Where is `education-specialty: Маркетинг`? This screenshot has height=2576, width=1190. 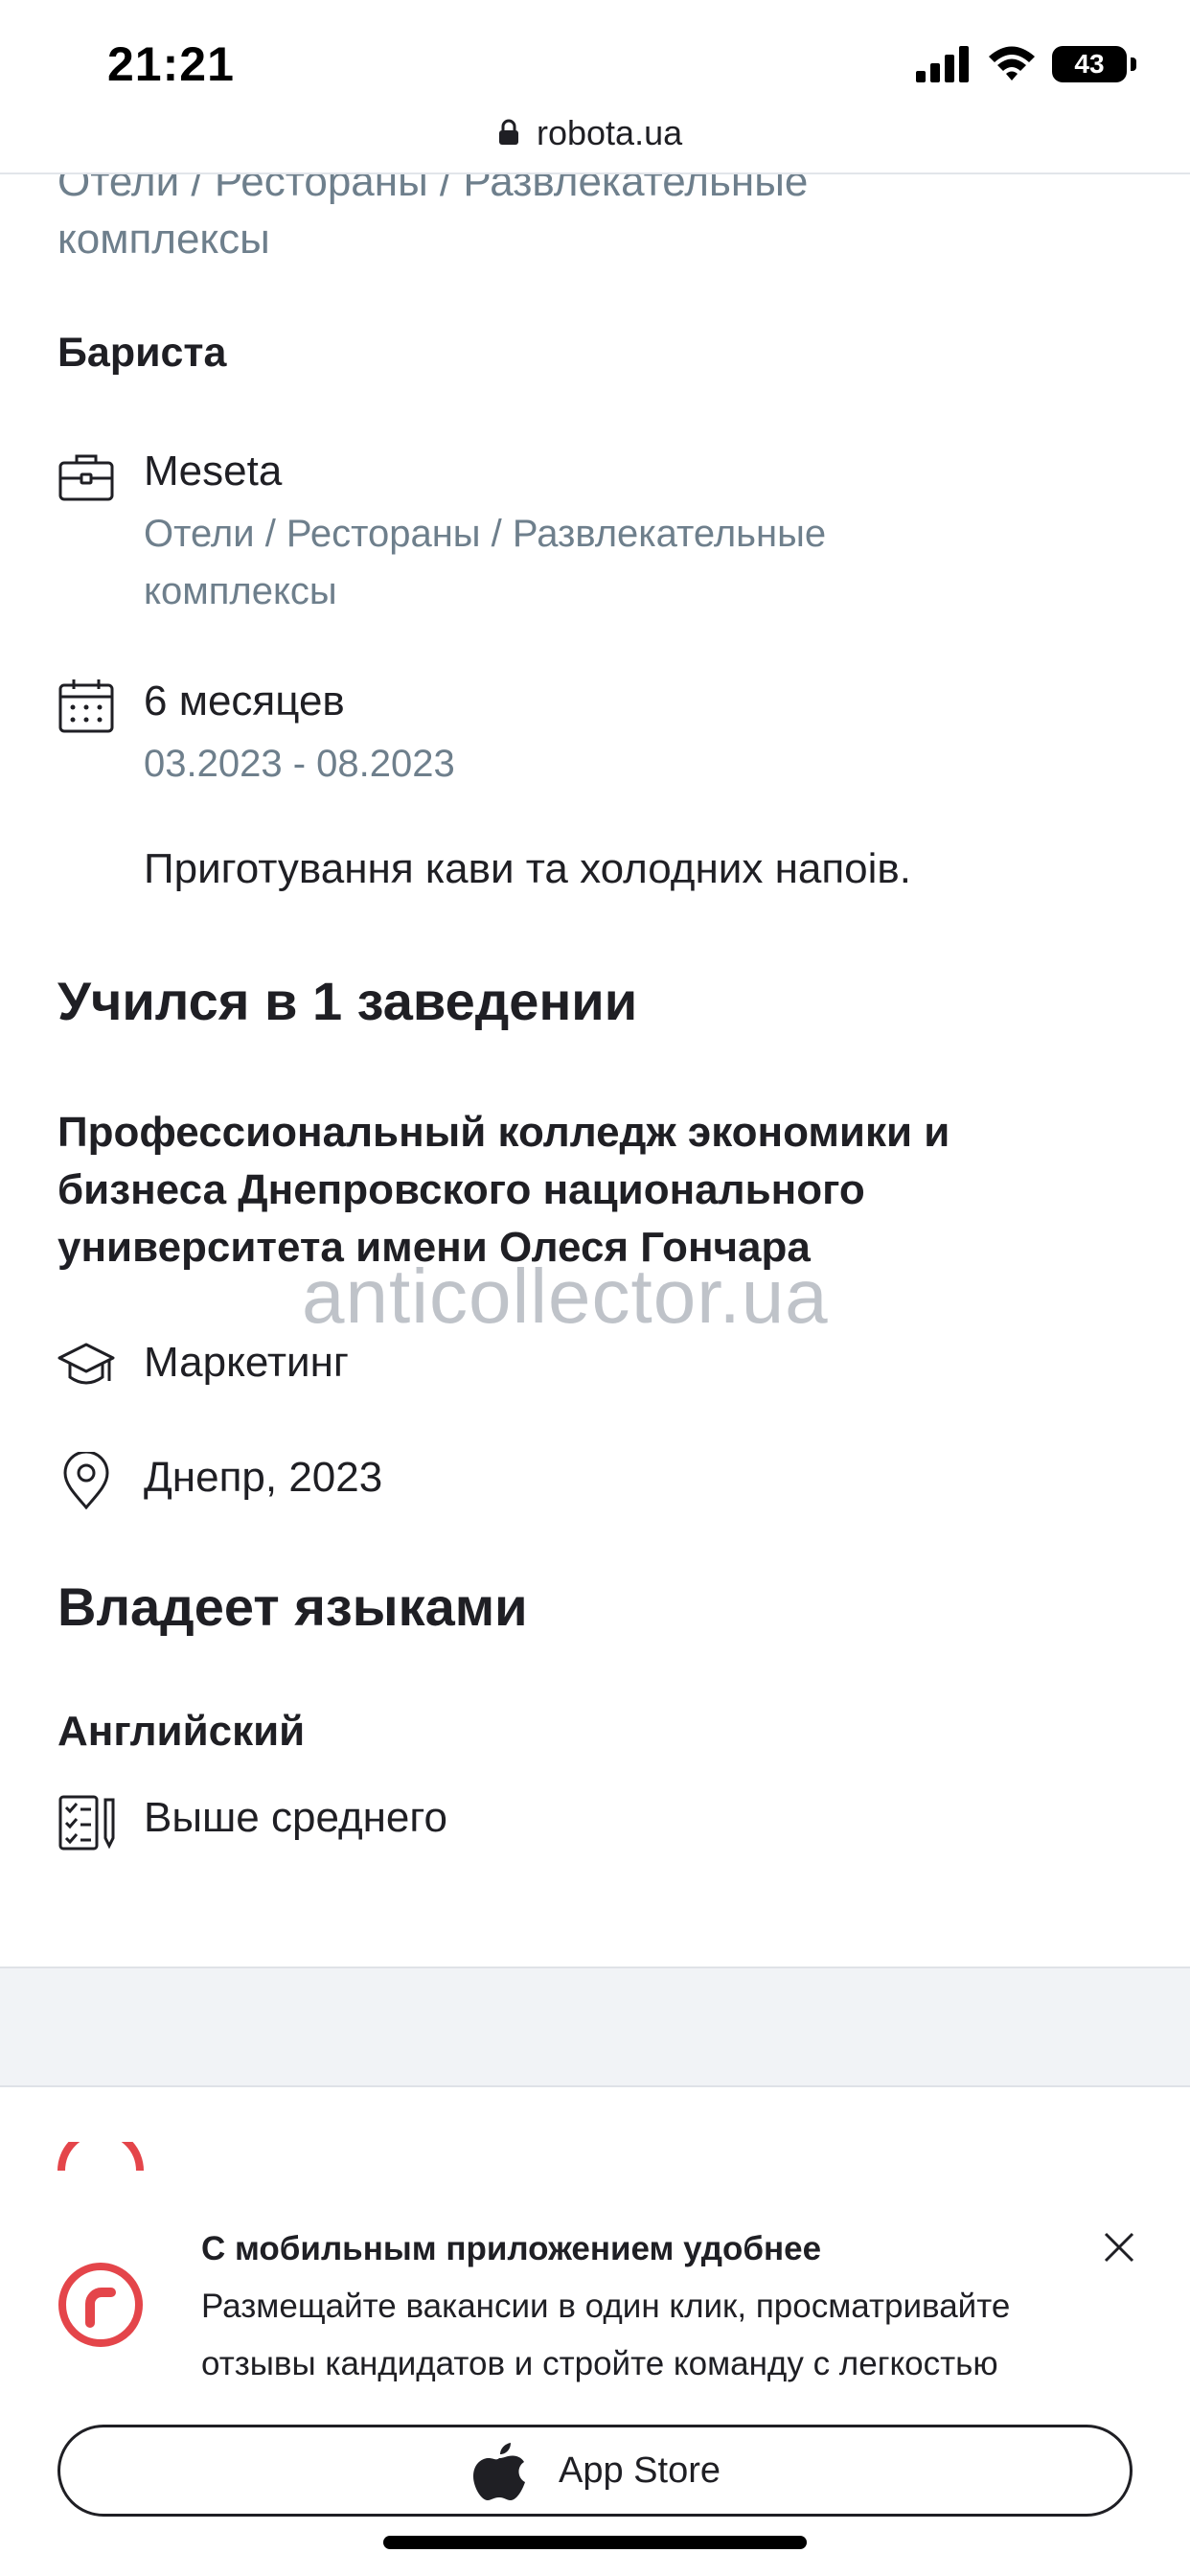
education-specialty: Маркетинг is located at coordinates (247, 1362).